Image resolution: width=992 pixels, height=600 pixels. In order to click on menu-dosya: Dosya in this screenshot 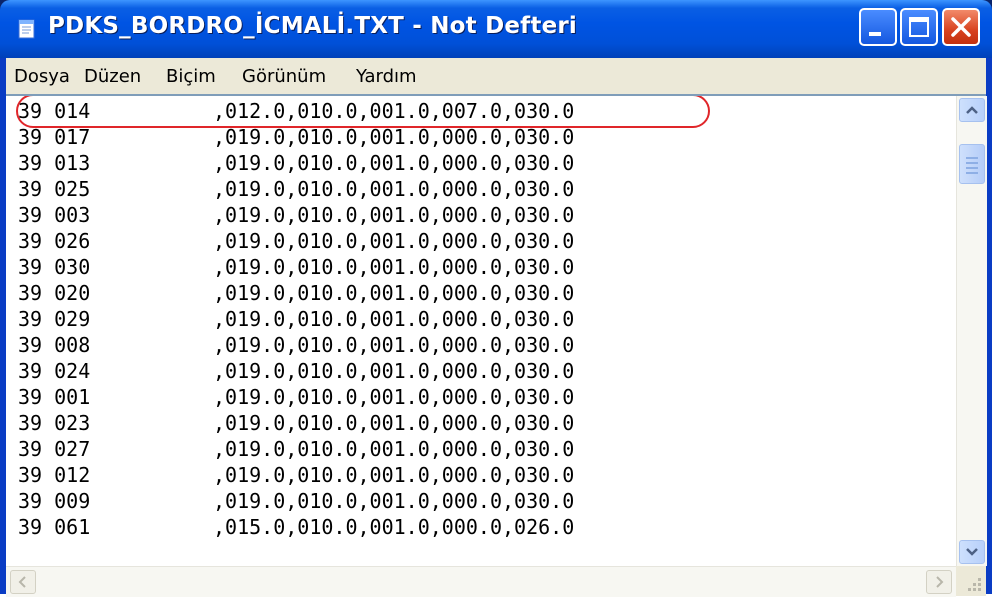, I will do `click(42, 76)`.